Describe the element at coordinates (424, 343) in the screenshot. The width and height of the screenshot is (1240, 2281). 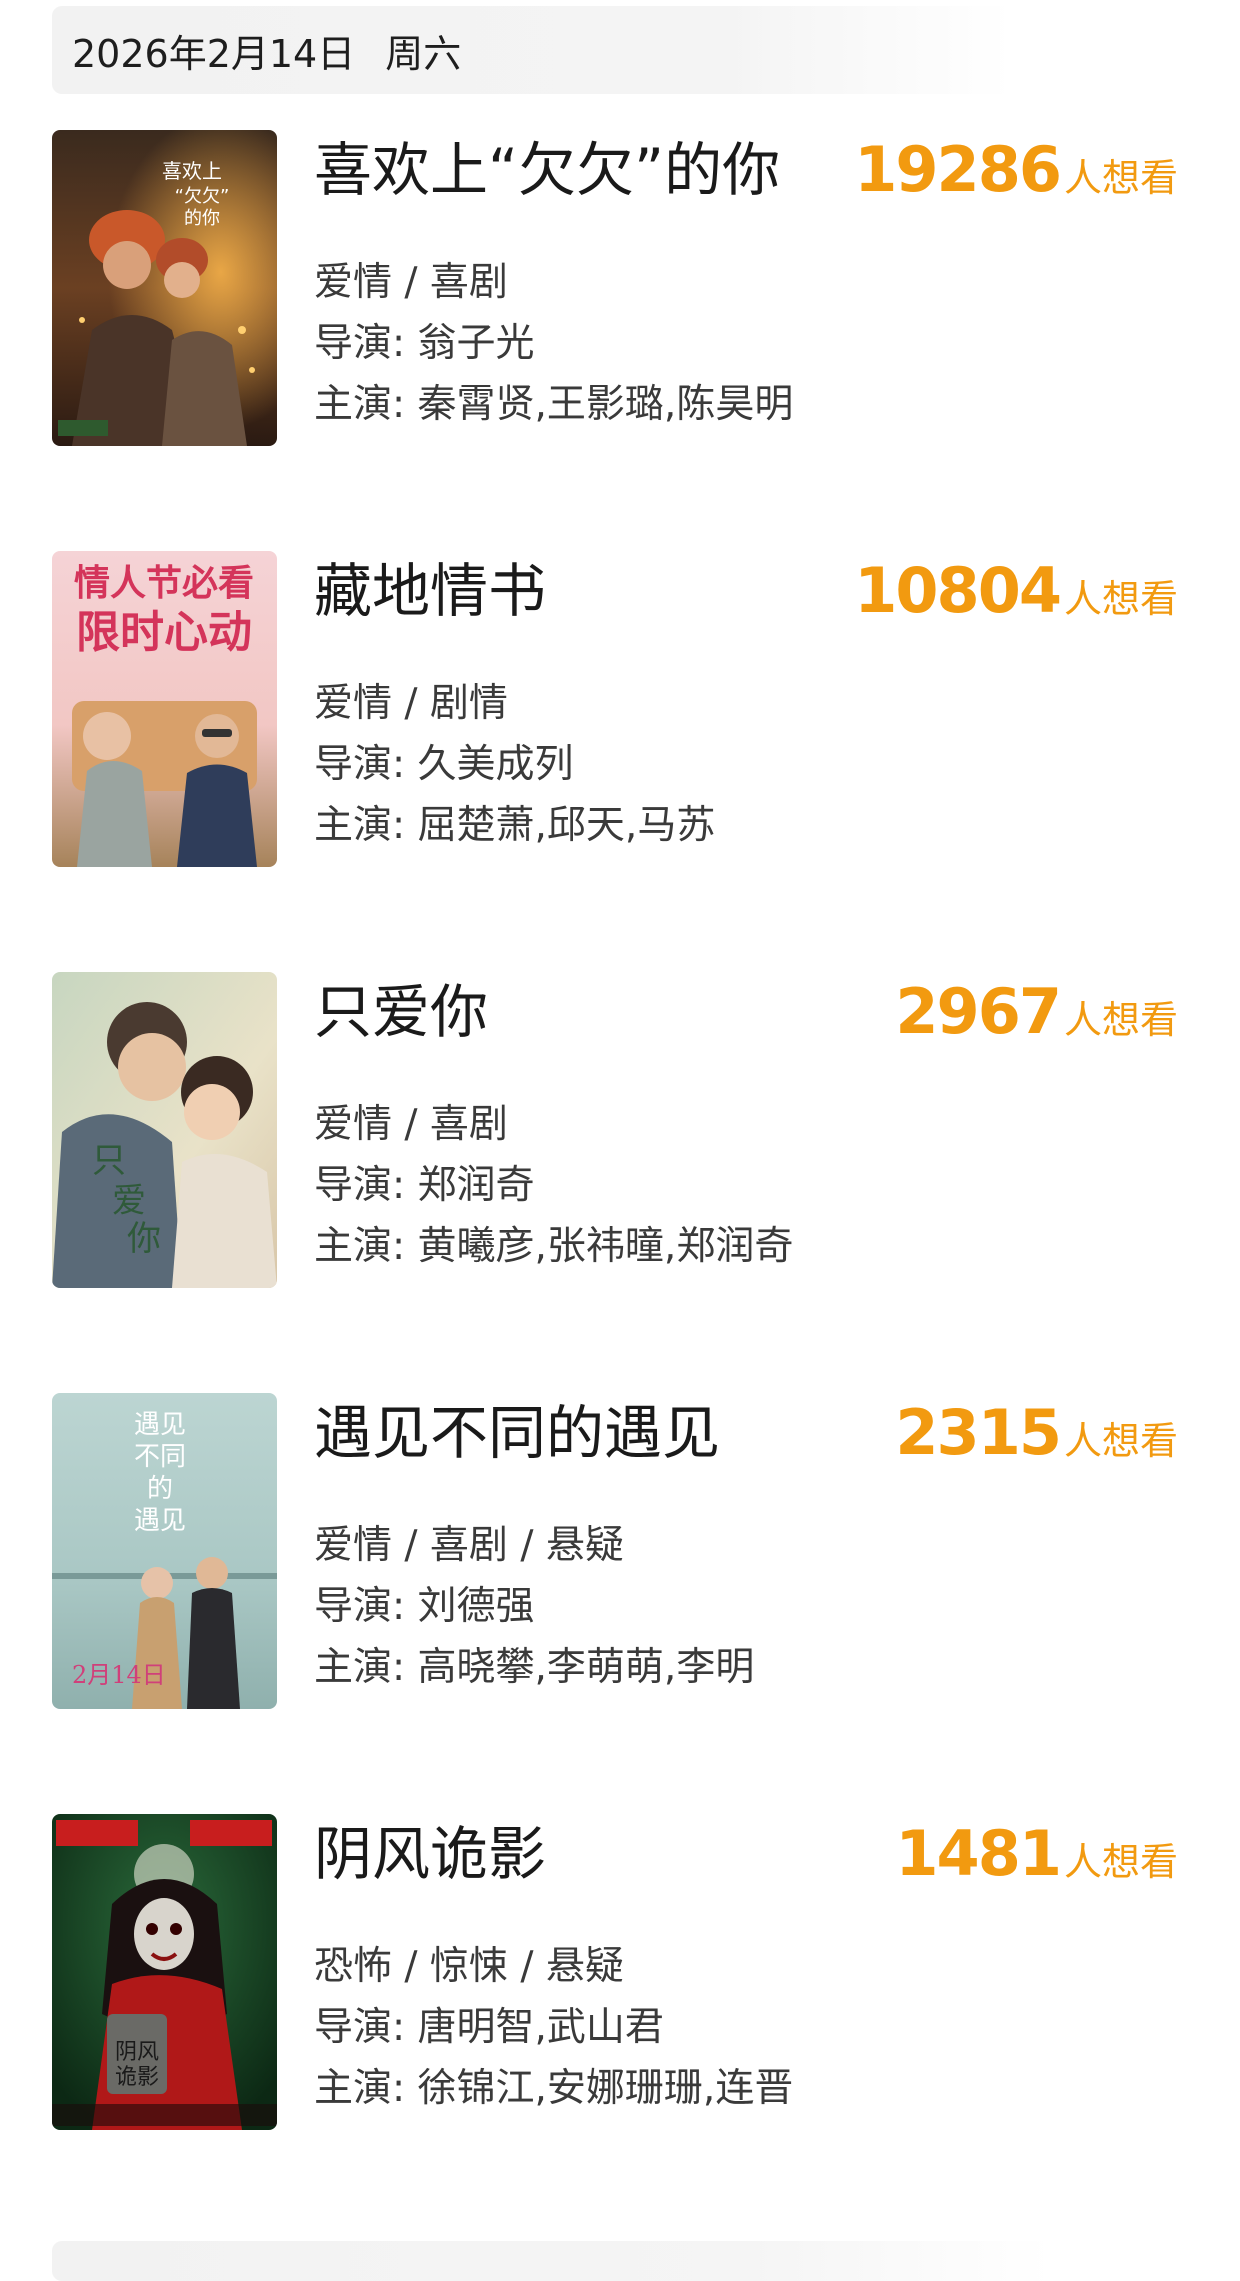
I see `movie-director: 导演: 翁子光` at that location.